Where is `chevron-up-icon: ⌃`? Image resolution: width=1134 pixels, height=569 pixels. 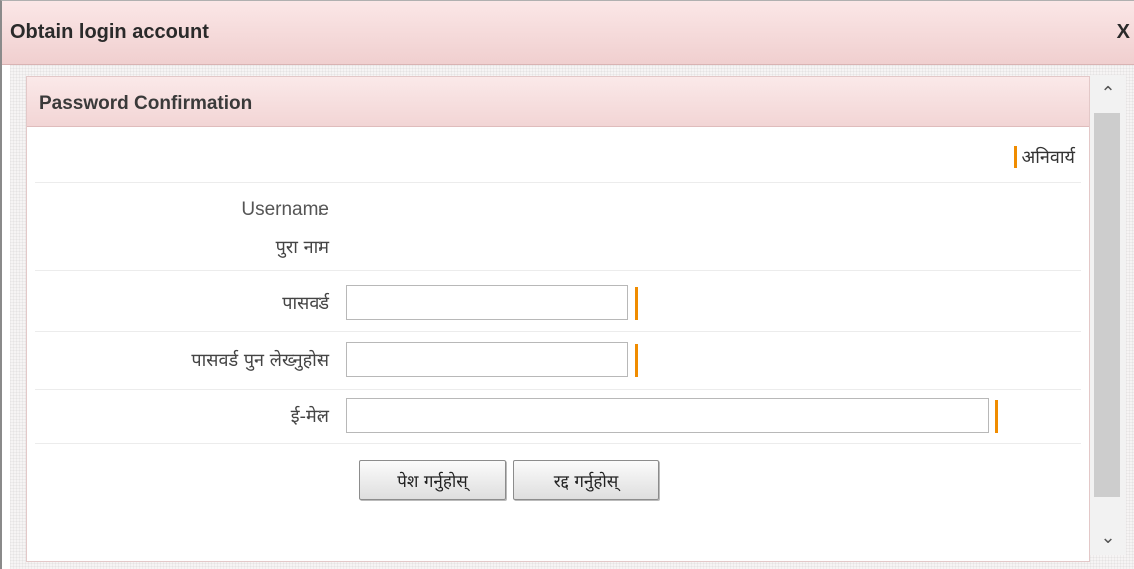 chevron-up-icon: ⌃ is located at coordinates (1108, 93).